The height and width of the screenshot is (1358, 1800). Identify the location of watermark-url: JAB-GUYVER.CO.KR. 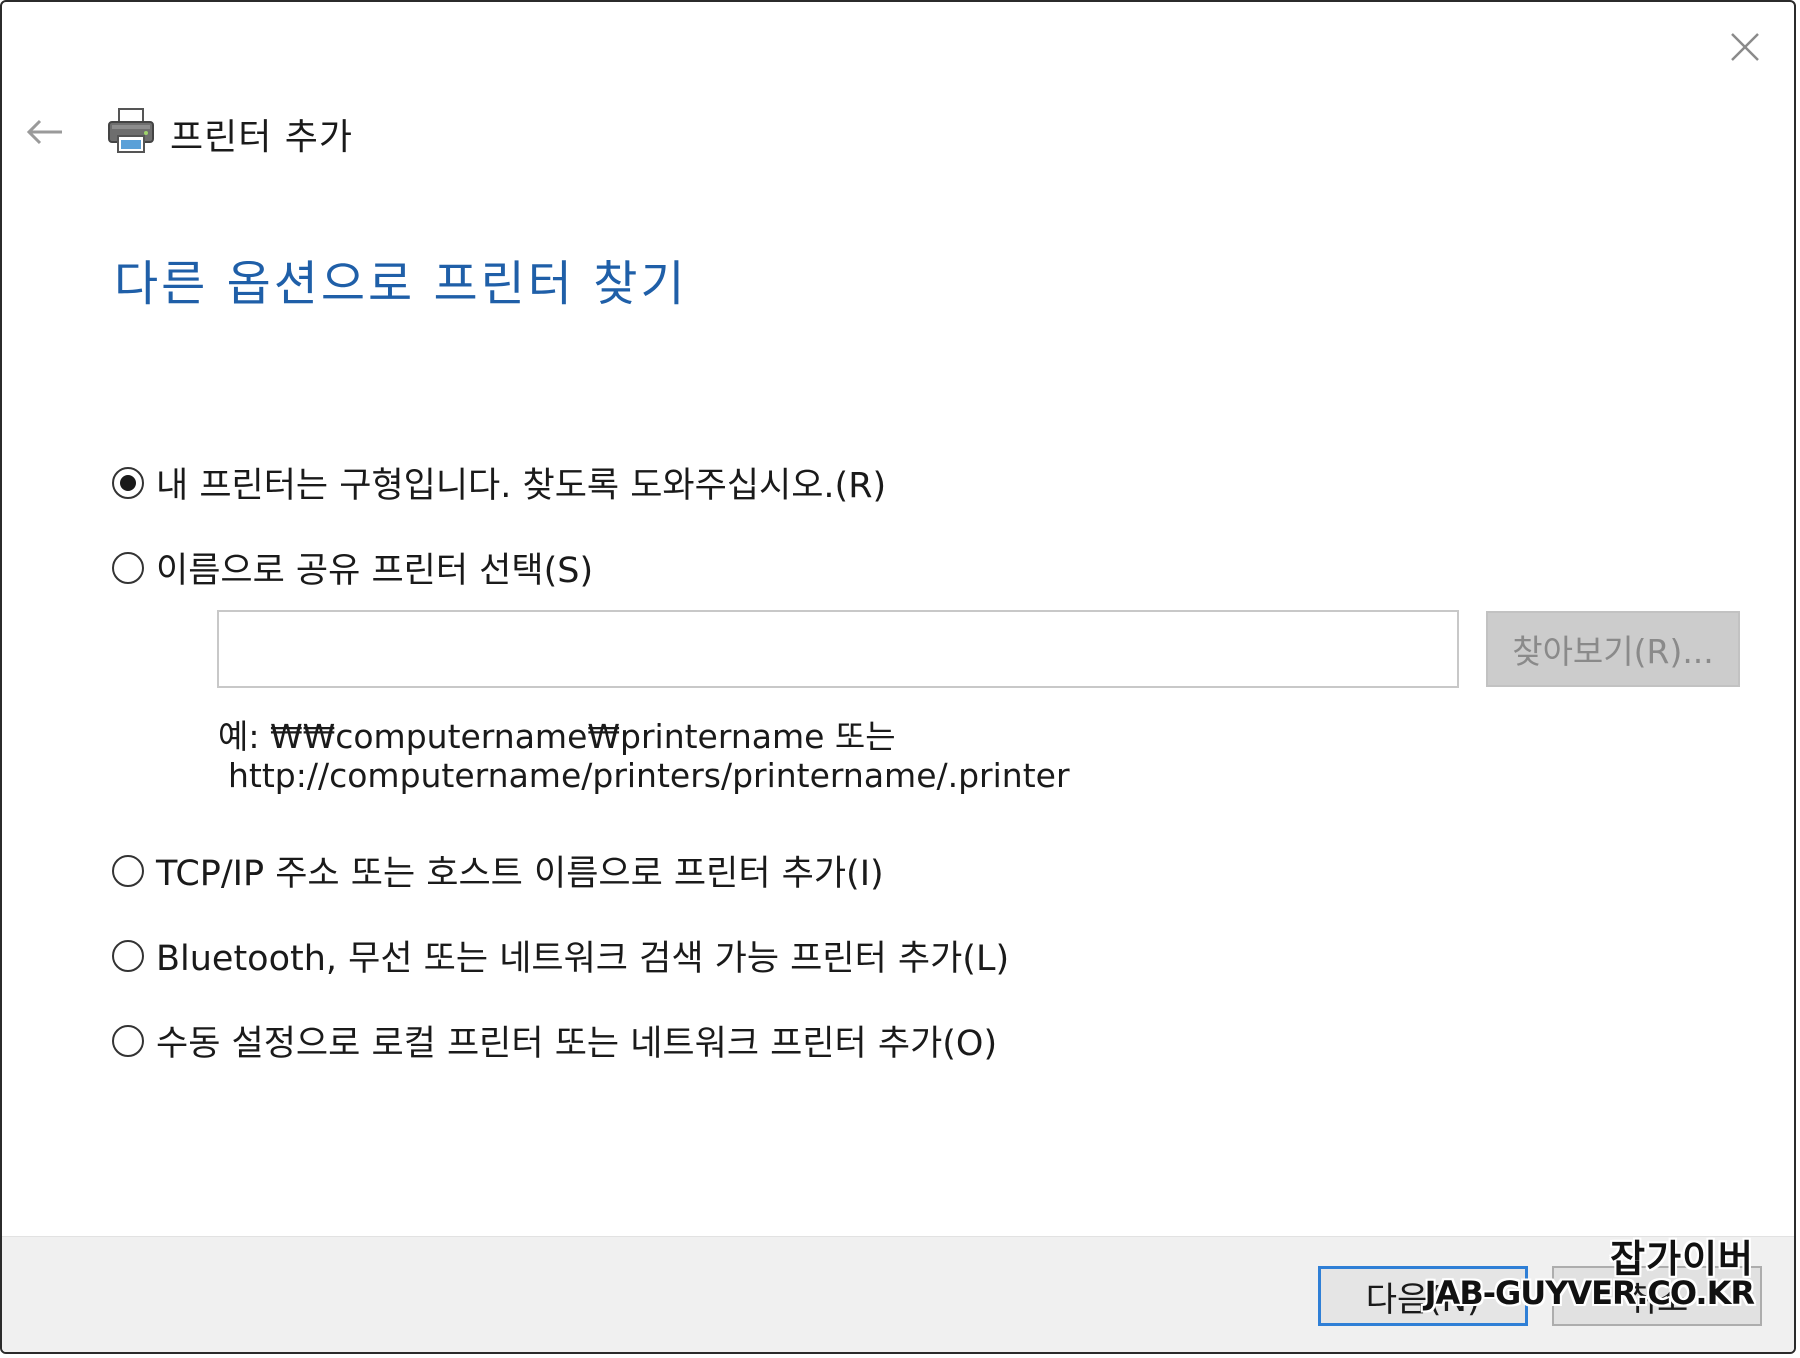
(1589, 1293).